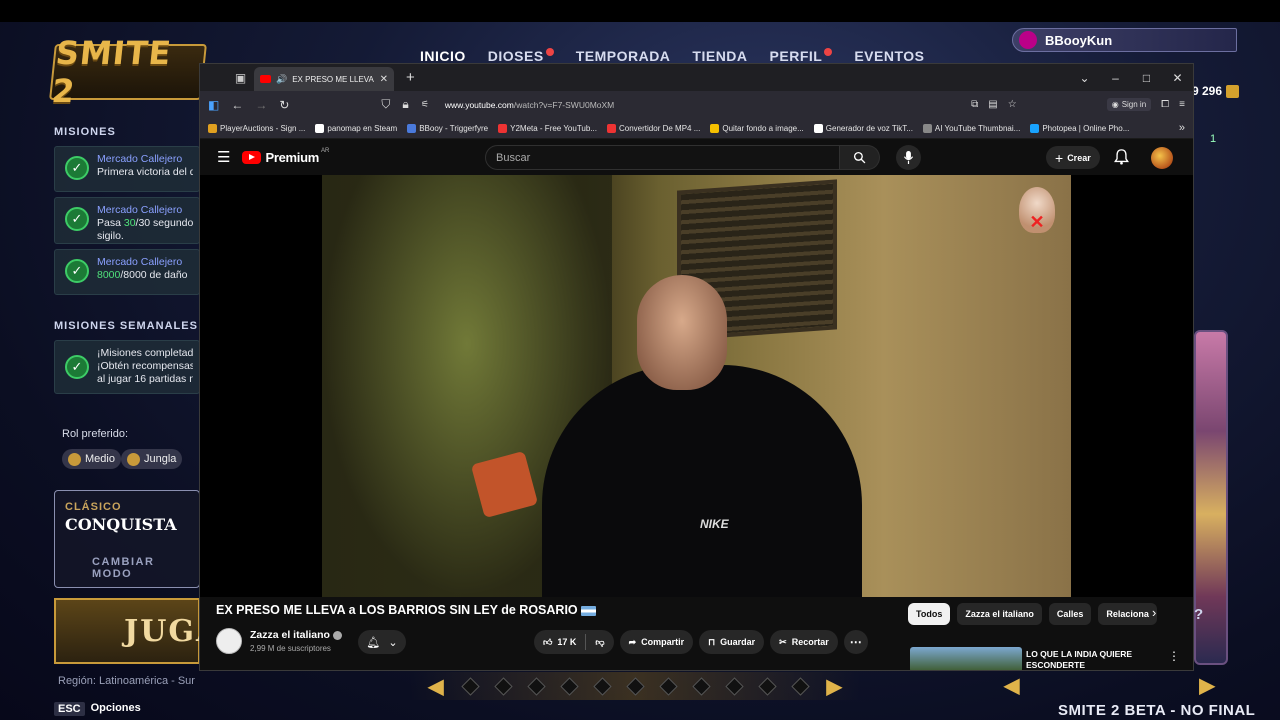 This screenshot has width=1280, height=720. I want to click on mission-title: Mercado Callejero, so click(140, 210).